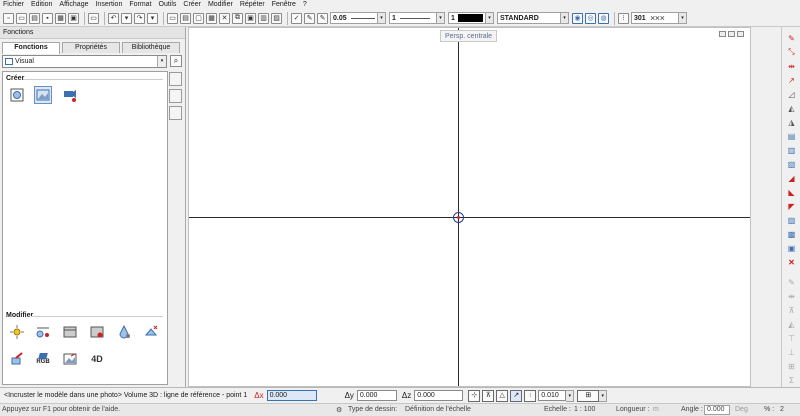 This screenshot has height=416, width=800. What do you see at coordinates (791, 94) in the screenshot?
I see `trim-icon: ◿` at bounding box center [791, 94].